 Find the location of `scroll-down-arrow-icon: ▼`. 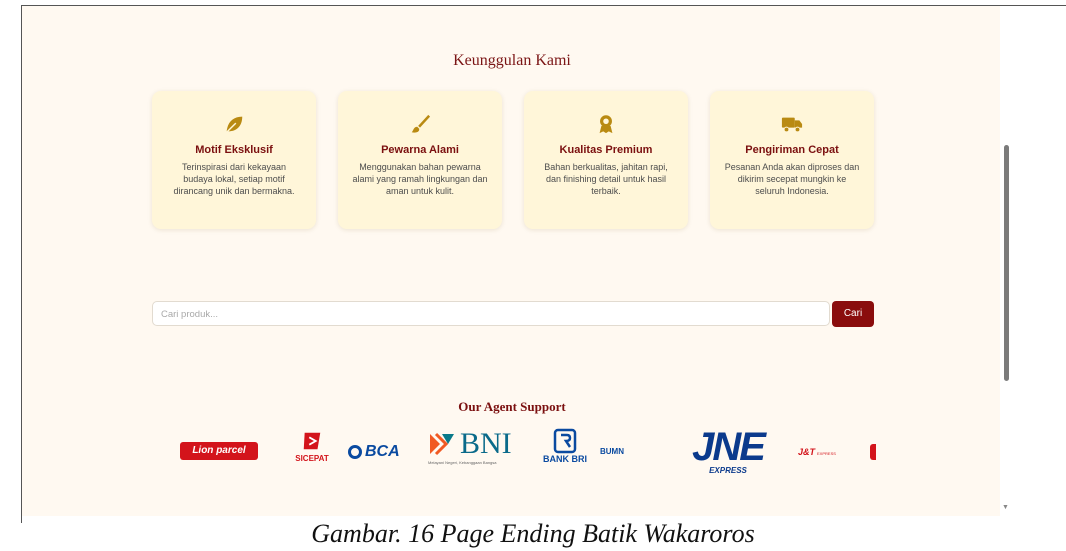

scroll-down-arrow-icon: ▼ is located at coordinates (1005, 507).